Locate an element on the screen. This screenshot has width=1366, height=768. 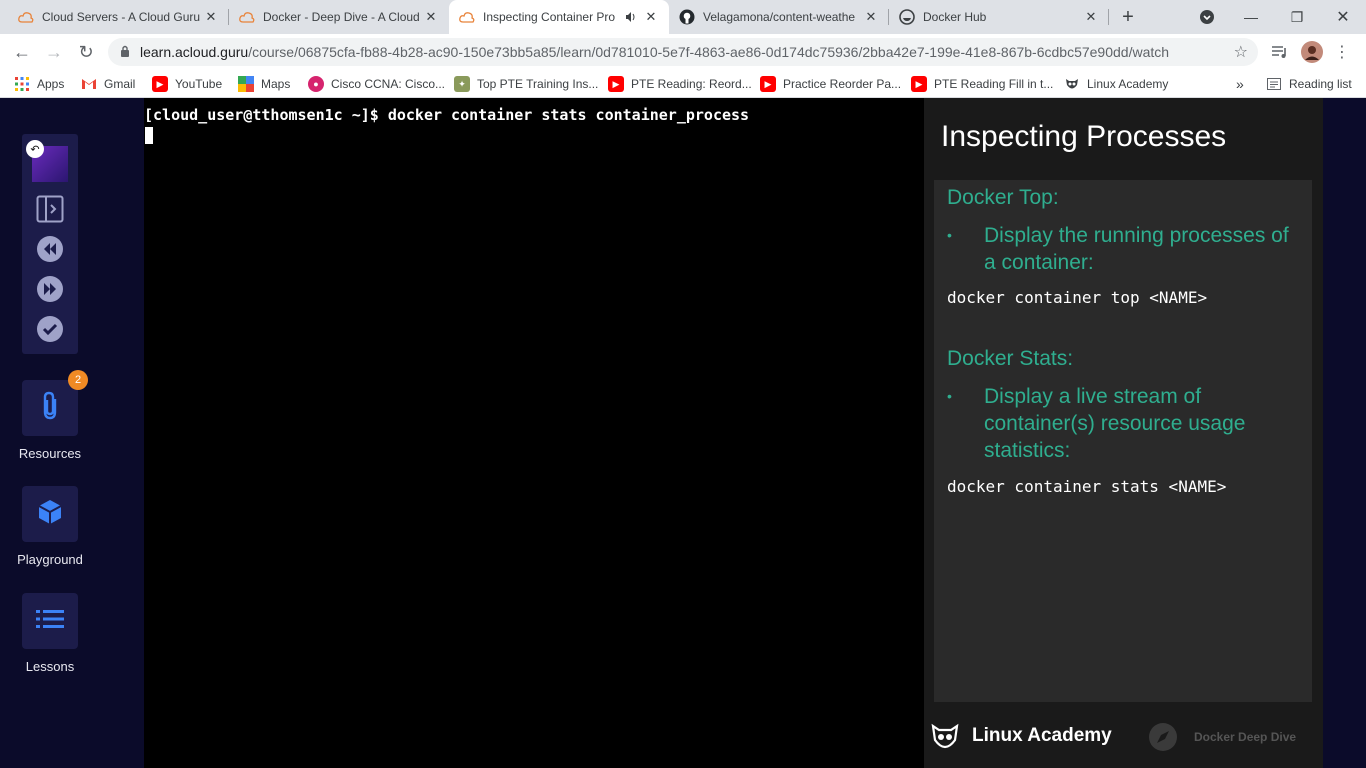
course-watermark: Docker Deep Dive is located at coordinates (1222, 737).